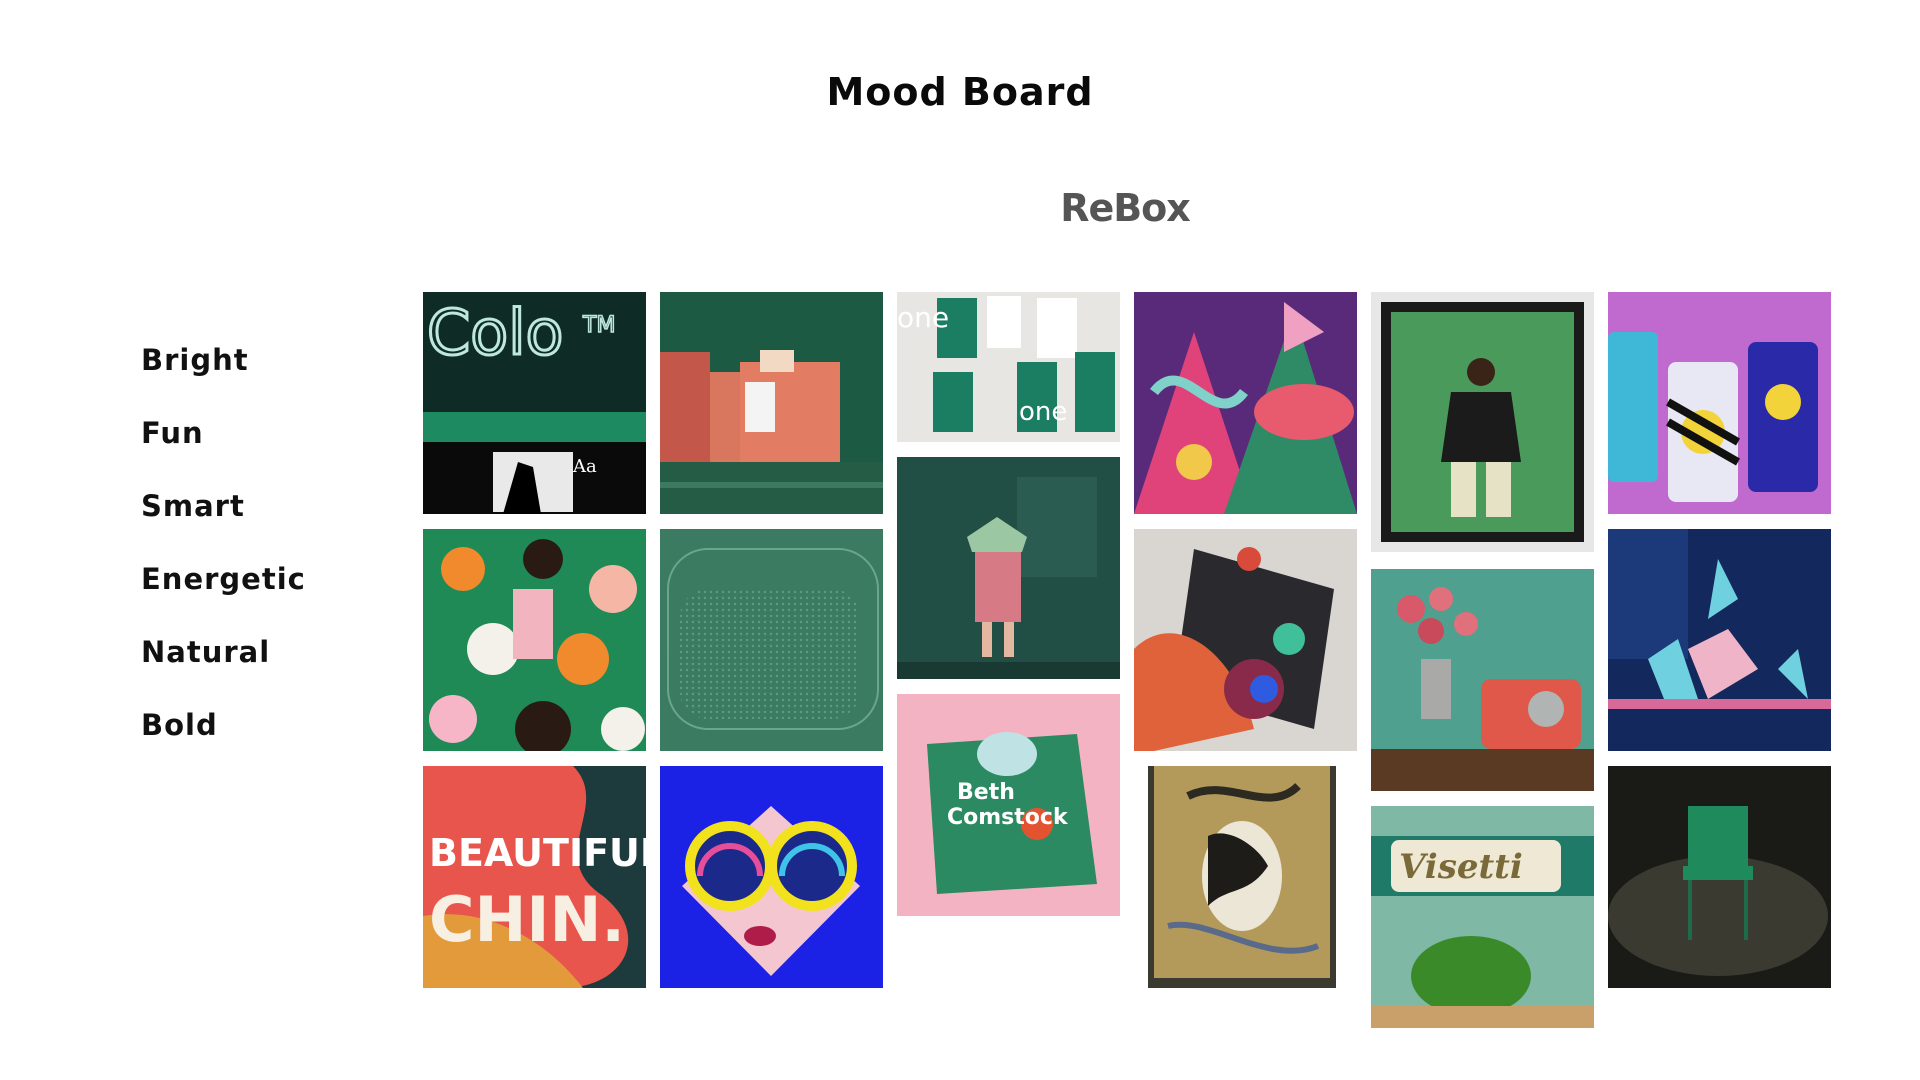  I want to click on page-title: Mood Board, so click(960, 92).